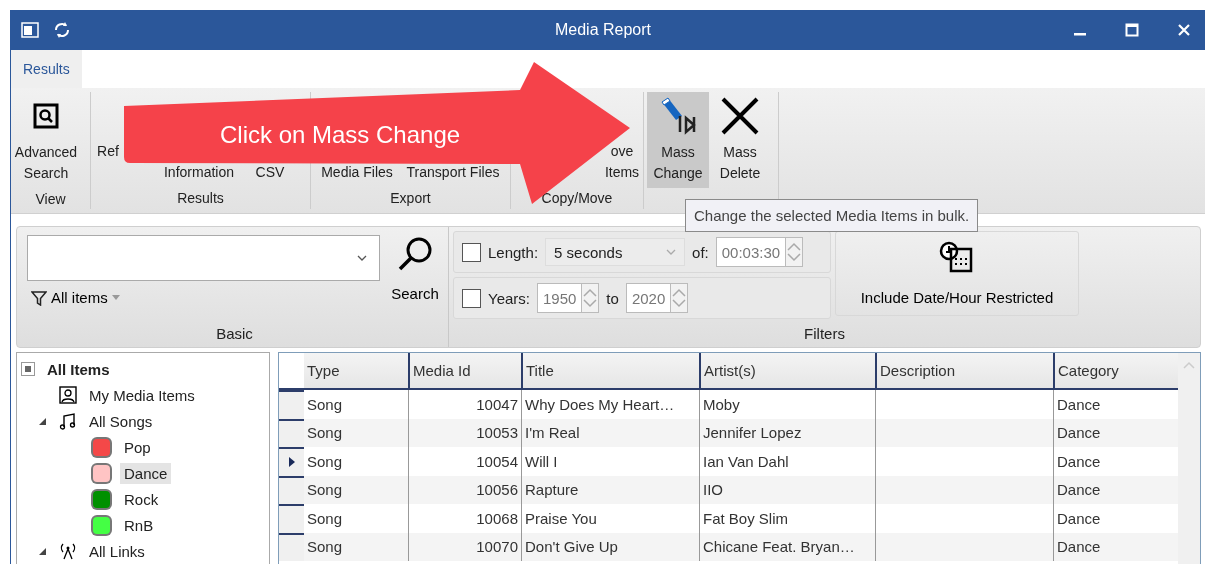 This screenshot has height=564, width=1205. What do you see at coordinates (75, 297) in the screenshot?
I see `filter-dropdown: All items` at bounding box center [75, 297].